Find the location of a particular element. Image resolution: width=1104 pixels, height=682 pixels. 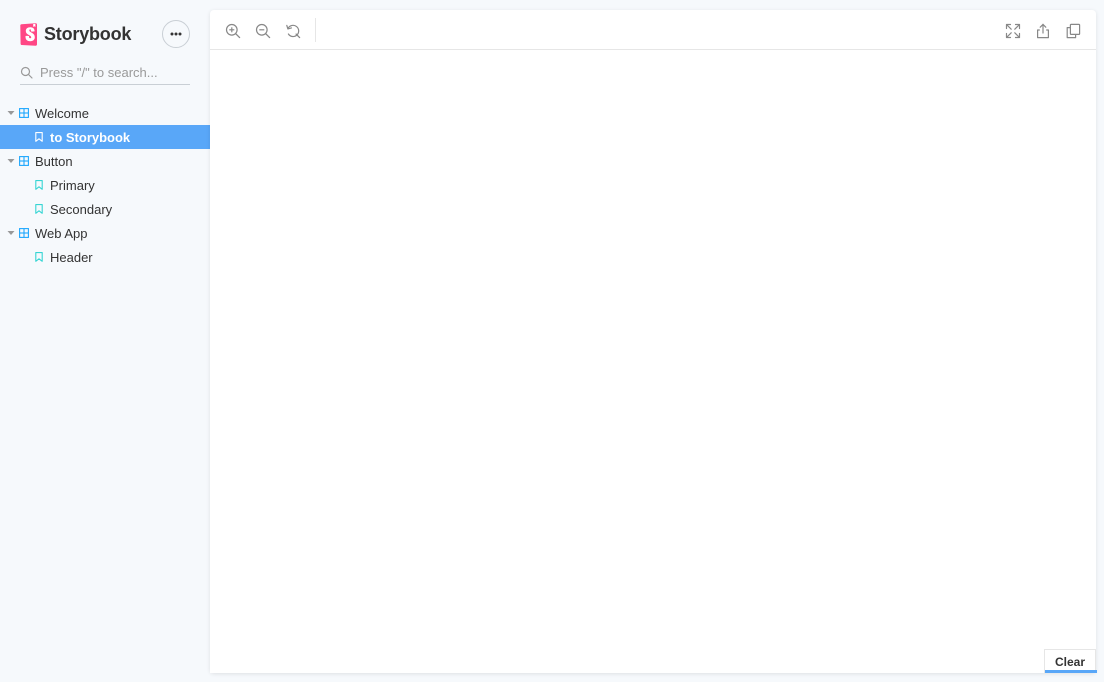

tree-item-label: Header is located at coordinates (71, 257).